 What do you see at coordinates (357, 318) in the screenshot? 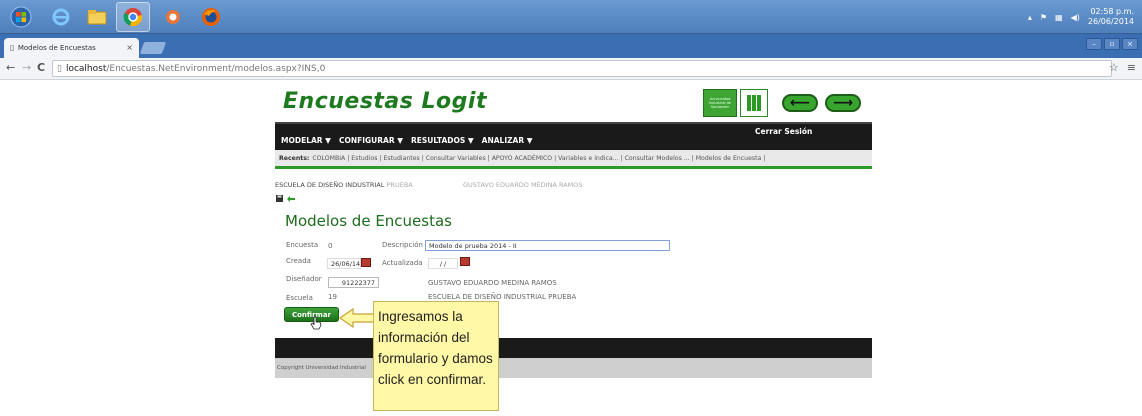
I see `callout-arrow-icon` at bounding box center [357, 318].